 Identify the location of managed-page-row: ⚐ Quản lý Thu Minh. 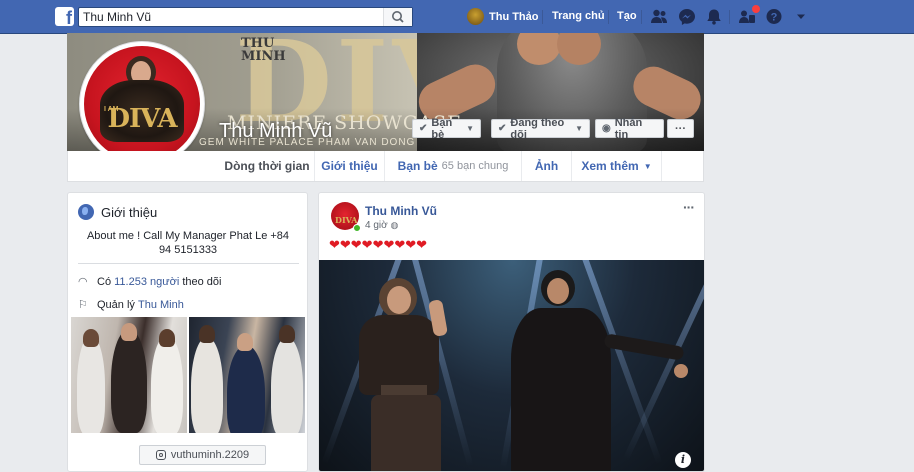
(131, 305).